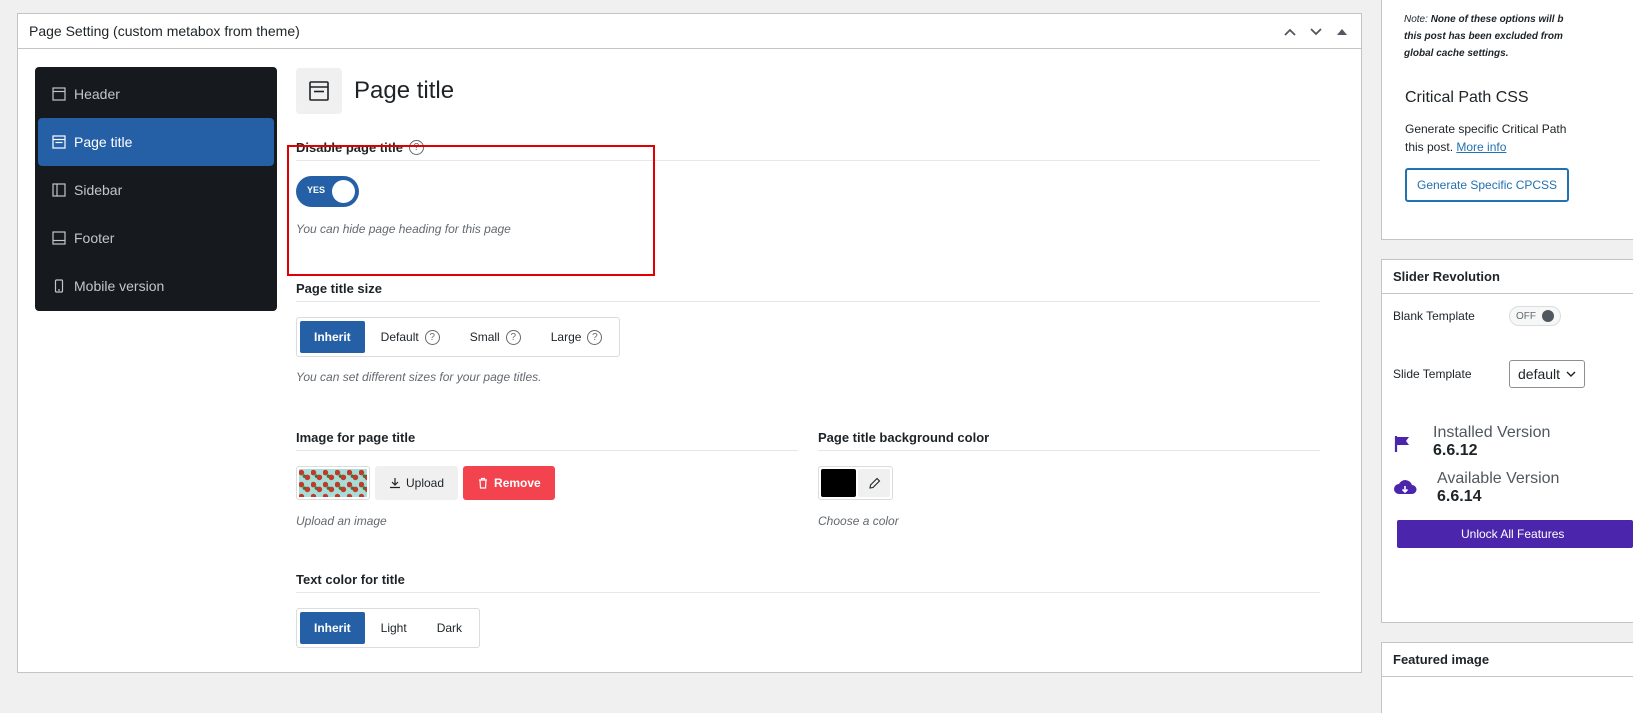 The width and height of the screenshot is (1633, 713). Describe the element at coordinates (94, 238) in the screenshot. I see `nav-item-label: Footer` at that location.